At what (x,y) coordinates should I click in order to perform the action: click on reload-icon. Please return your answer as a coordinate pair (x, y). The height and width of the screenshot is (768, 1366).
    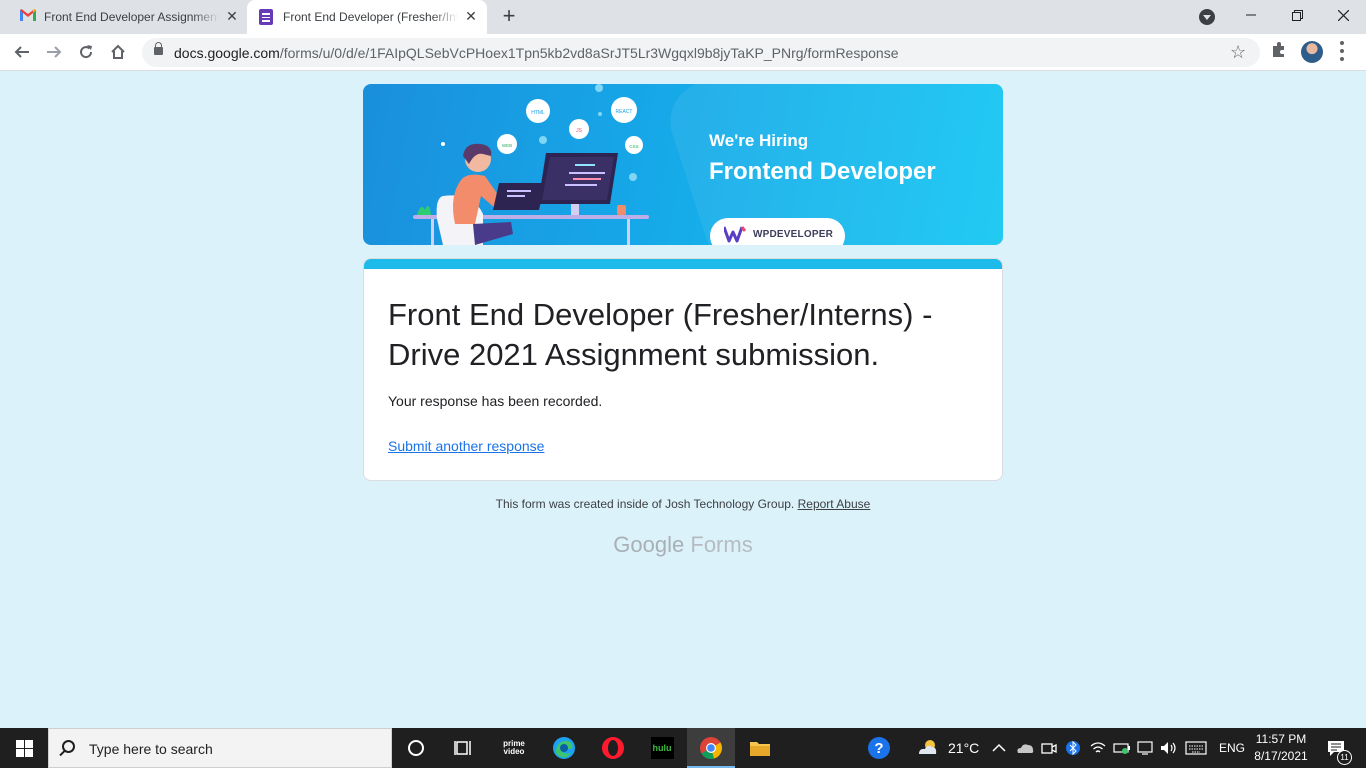
    Looking at the image, I should click on (86, 52).